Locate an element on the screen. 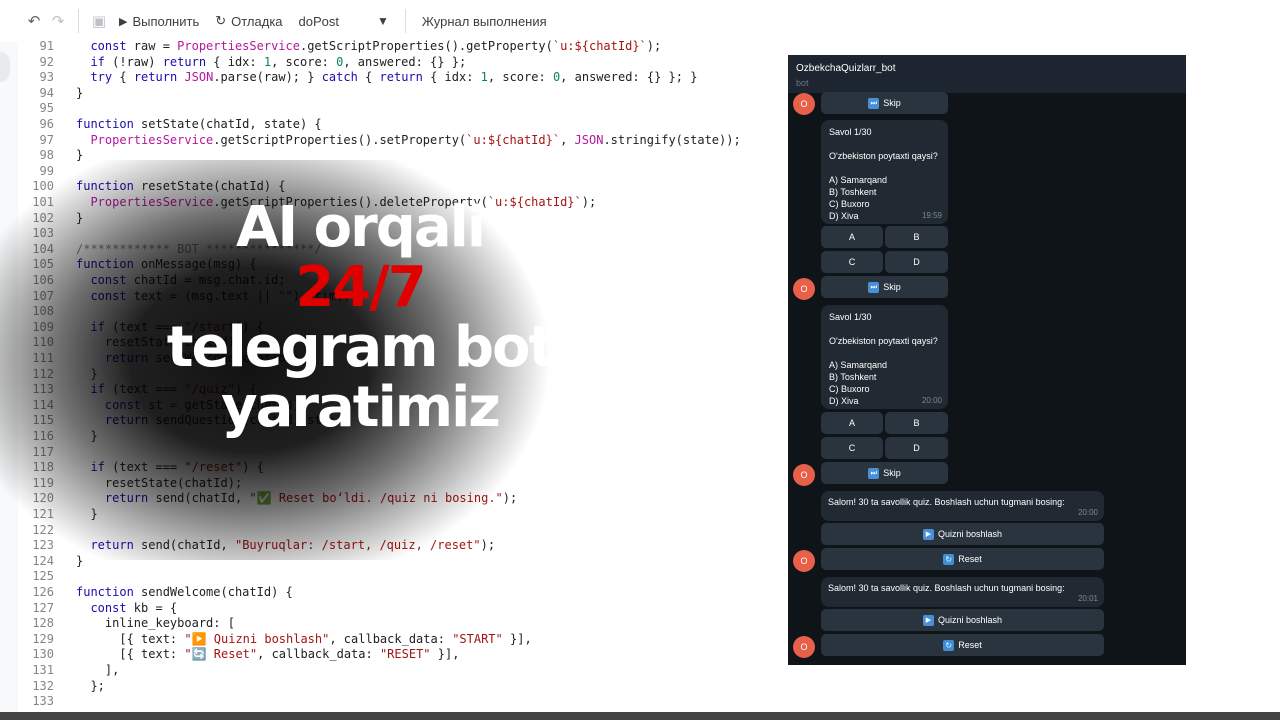 This screenshot has width=1280, height=720. code-line: 118 if (text === "/reset") { is located at coordinates (141, 467).